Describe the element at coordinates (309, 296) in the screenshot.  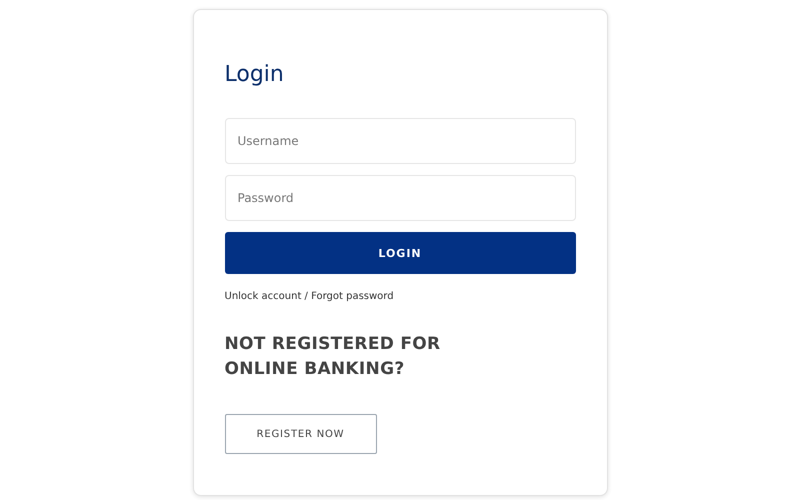
I see `help-link: Unlock account / Forgot password` at that location.